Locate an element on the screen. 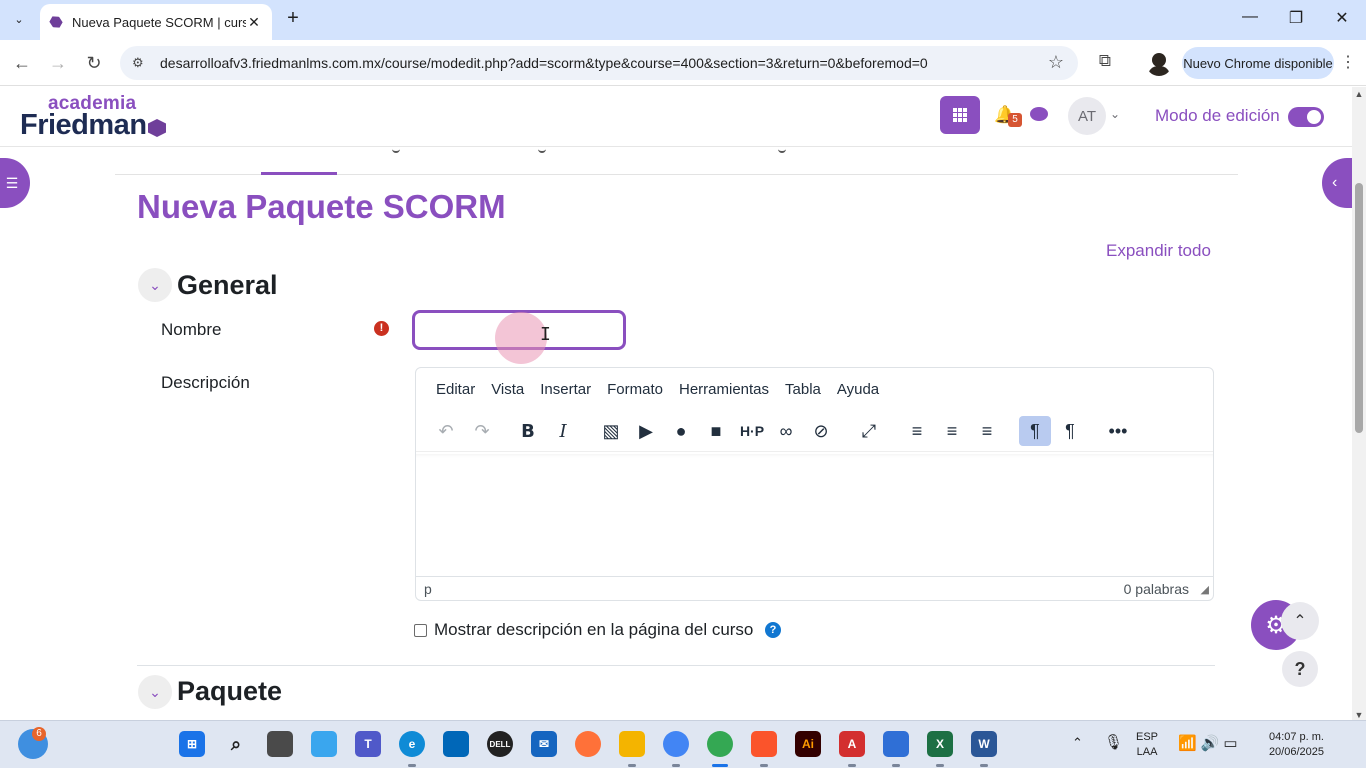 This screenshot has height=768, width=1366. search-icon: ⌕ is located at coordinates (236, 744).